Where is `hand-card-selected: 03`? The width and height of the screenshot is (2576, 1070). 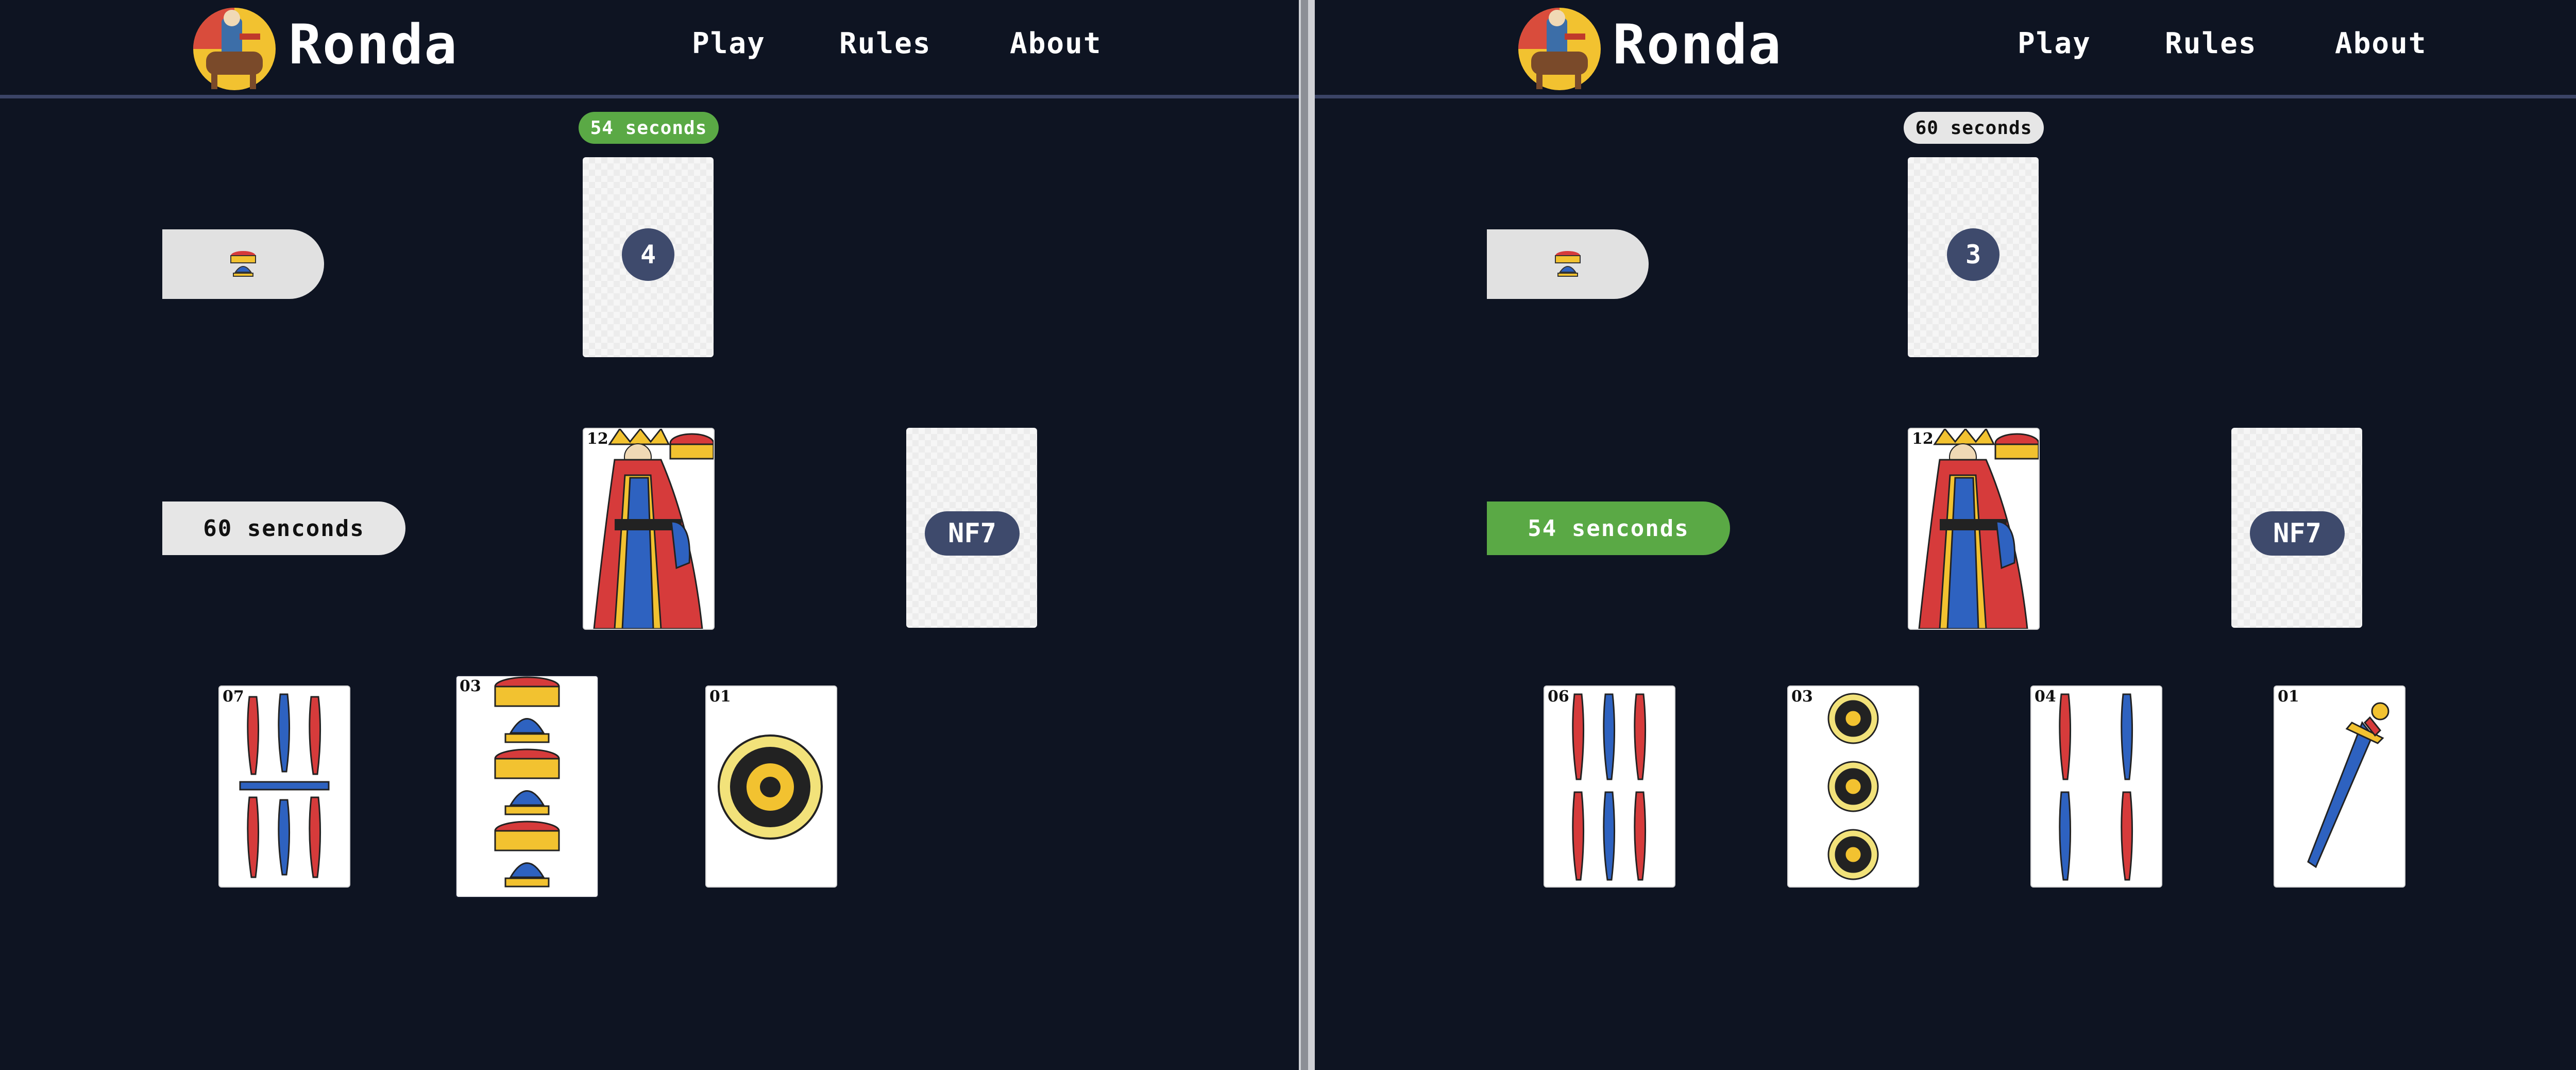
hand-card-selected: 03 is located at coordinates (527, 786).